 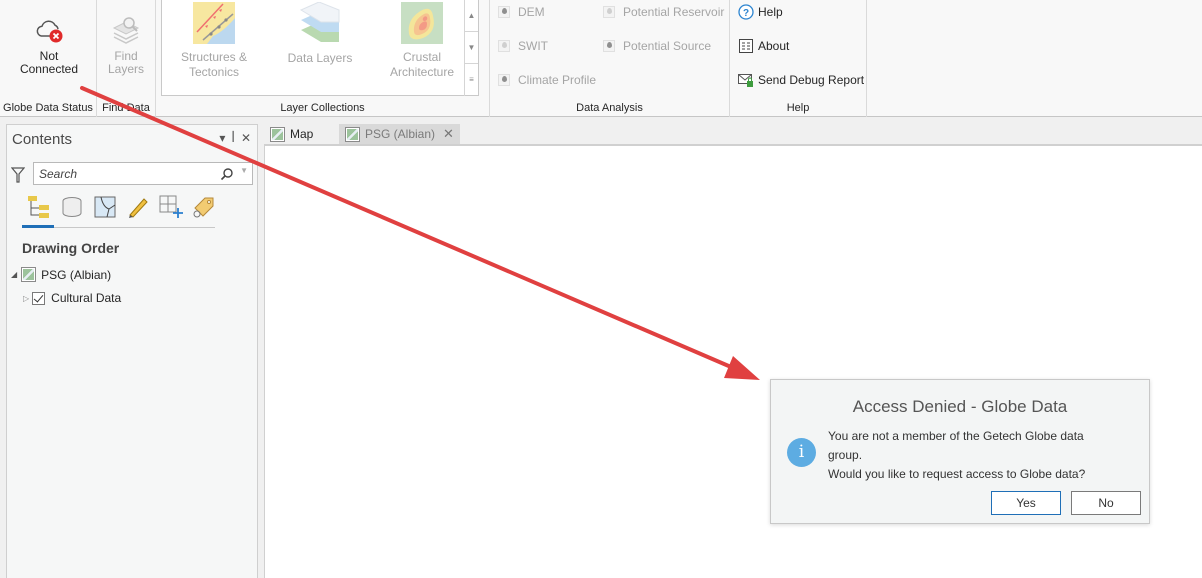 I want to click on find-layers-button: Find Layers, so click(x=126, y=45).